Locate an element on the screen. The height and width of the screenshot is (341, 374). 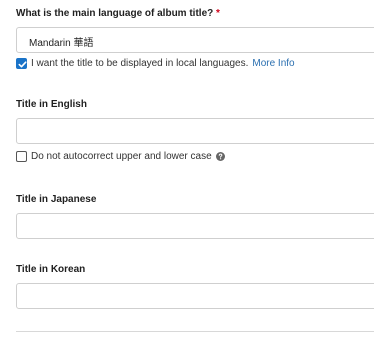
main-language-select: Mandarin 華語 is located at coordinates (195, 40).